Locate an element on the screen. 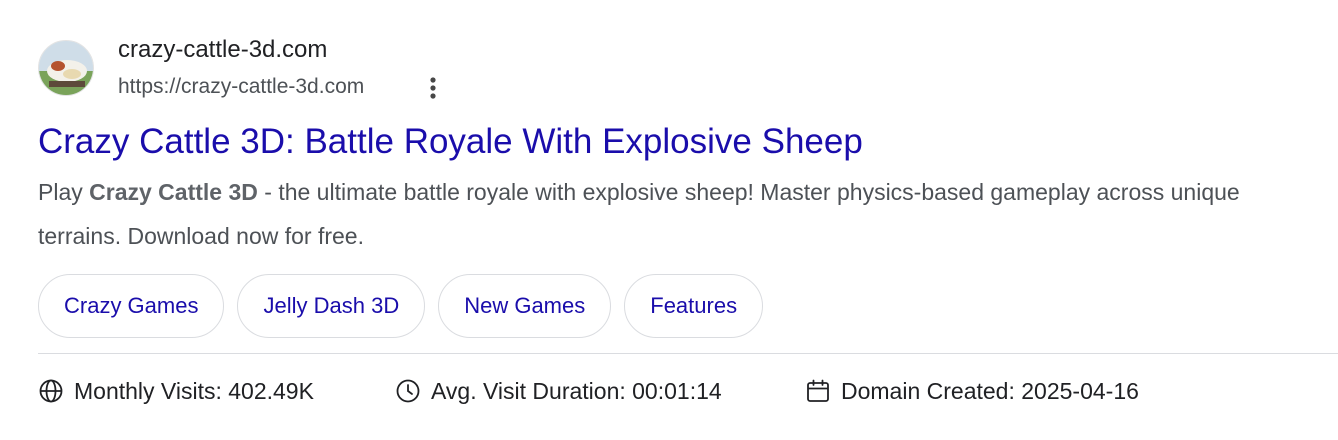 This screenshot has height=440, width=1338. chip-features: Features is located at coordinates (694, 306).